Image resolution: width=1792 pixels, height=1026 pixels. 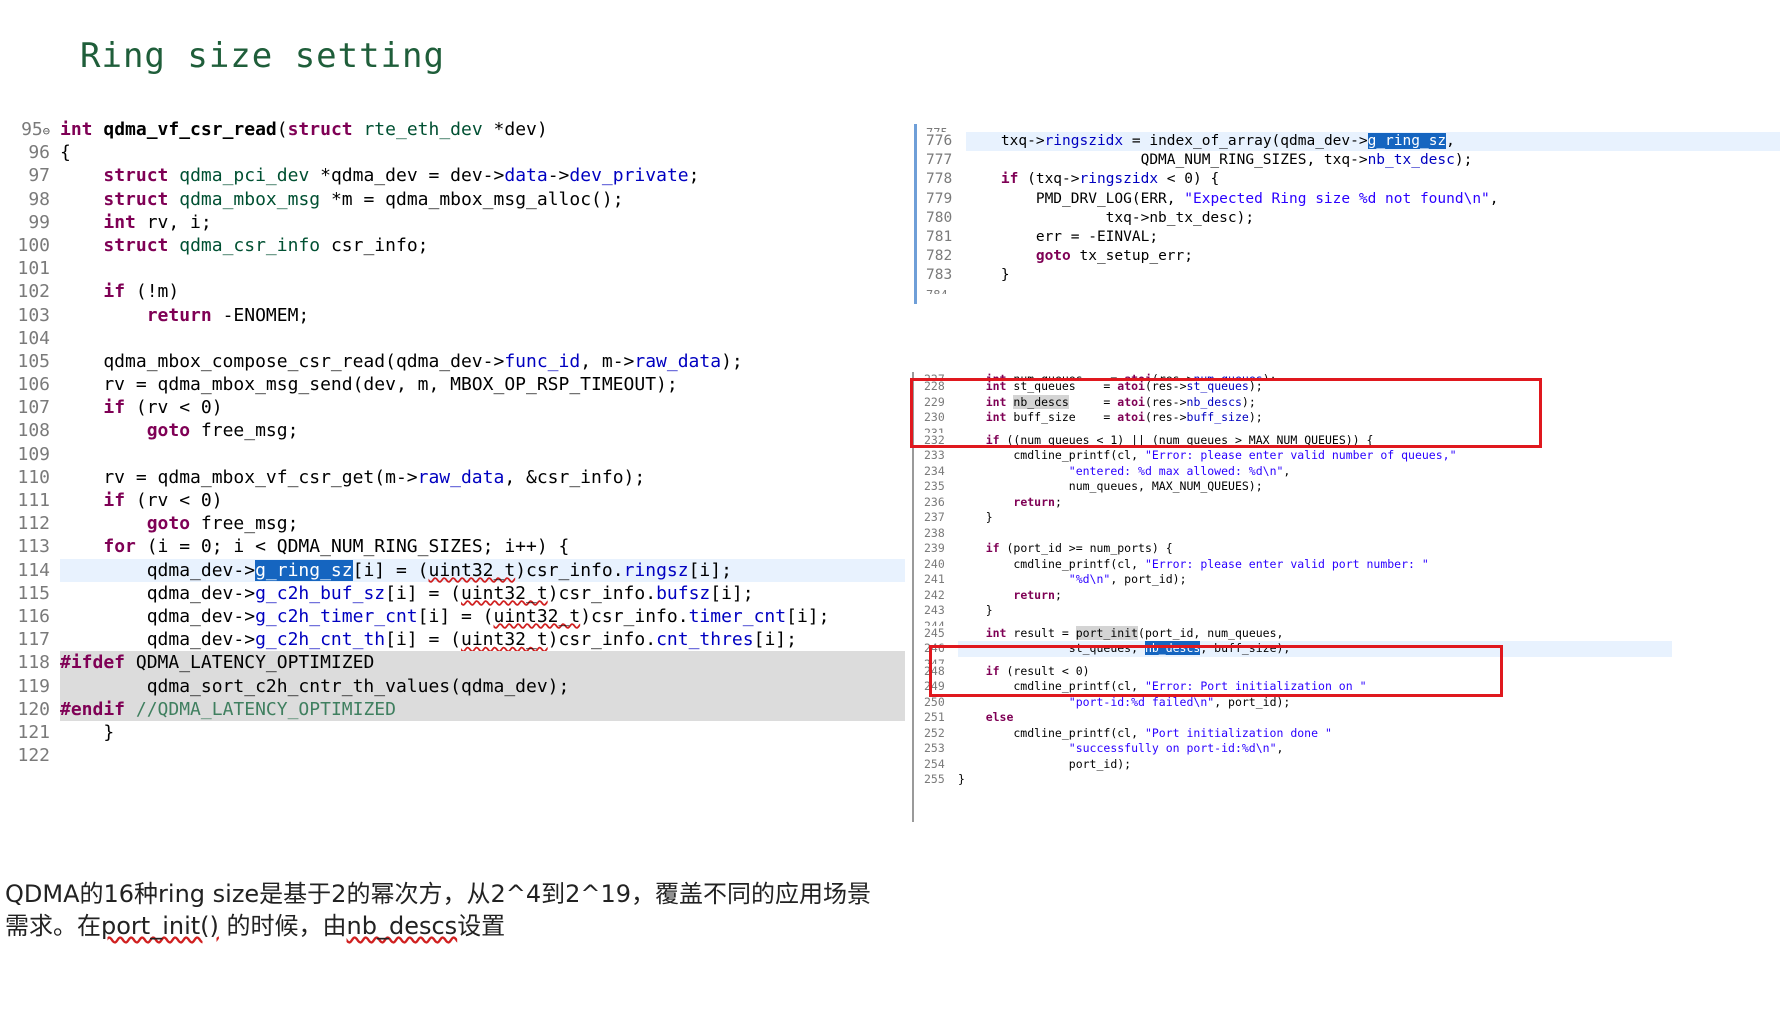 What do you see at coordinates (33, 454) in the screenshot?
I see `line-number: 109` at bounding box center [33, 454].